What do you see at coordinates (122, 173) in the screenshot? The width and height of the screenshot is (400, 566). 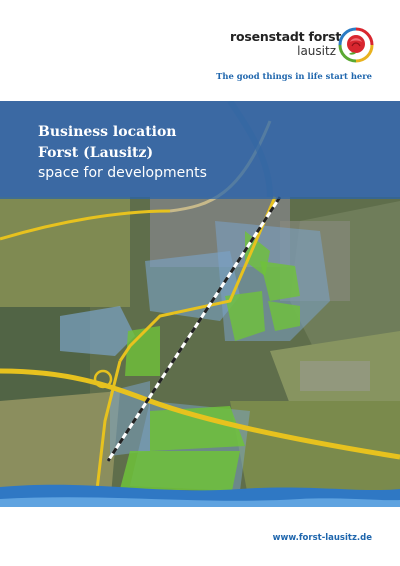 I see `title-subtitle: space for developments` at bounding box center [122, 173].